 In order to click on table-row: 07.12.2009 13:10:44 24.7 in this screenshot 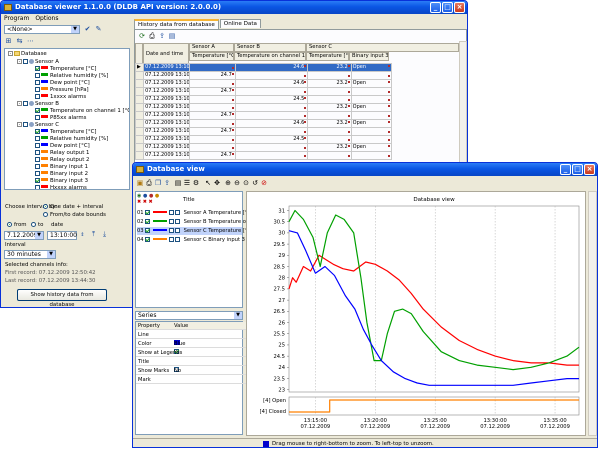, I will do `click(263, 155)`.